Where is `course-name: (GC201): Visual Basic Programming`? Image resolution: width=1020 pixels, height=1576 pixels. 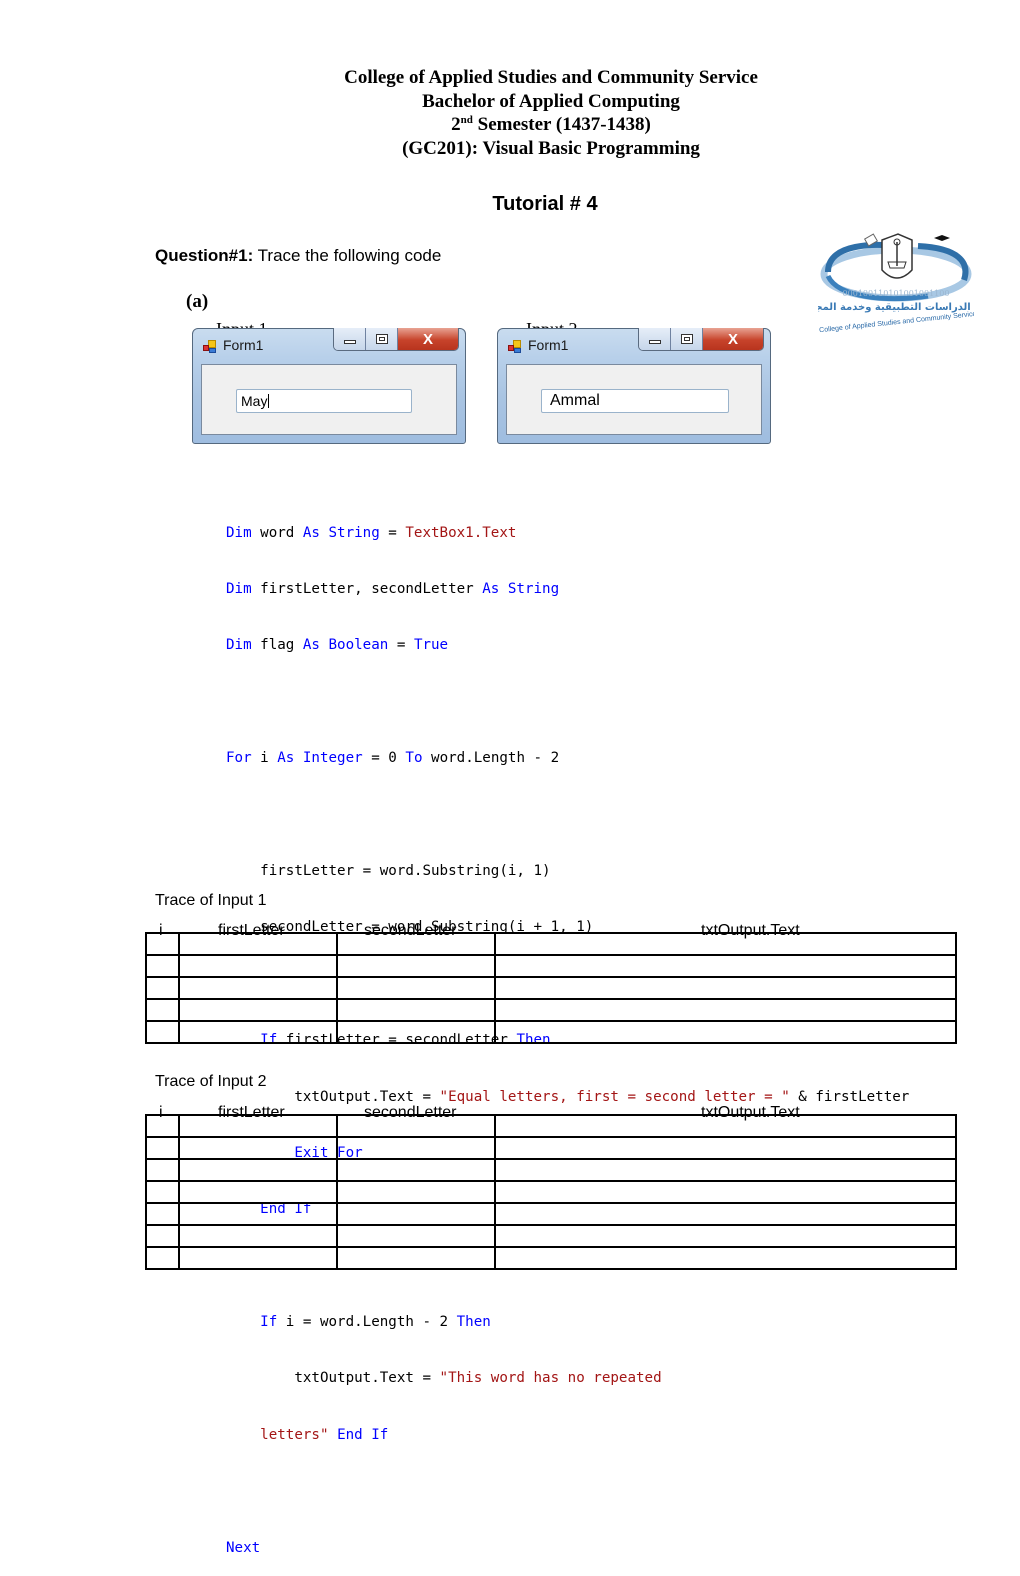 course-name: (GC201): Visual Basic Programming is located at coordinates (551, 148).